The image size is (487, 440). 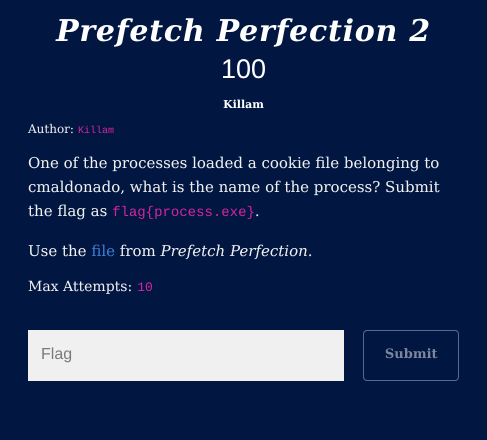 I want to click on attempts-label: Max Attempts:, so click(x=80, y=287).